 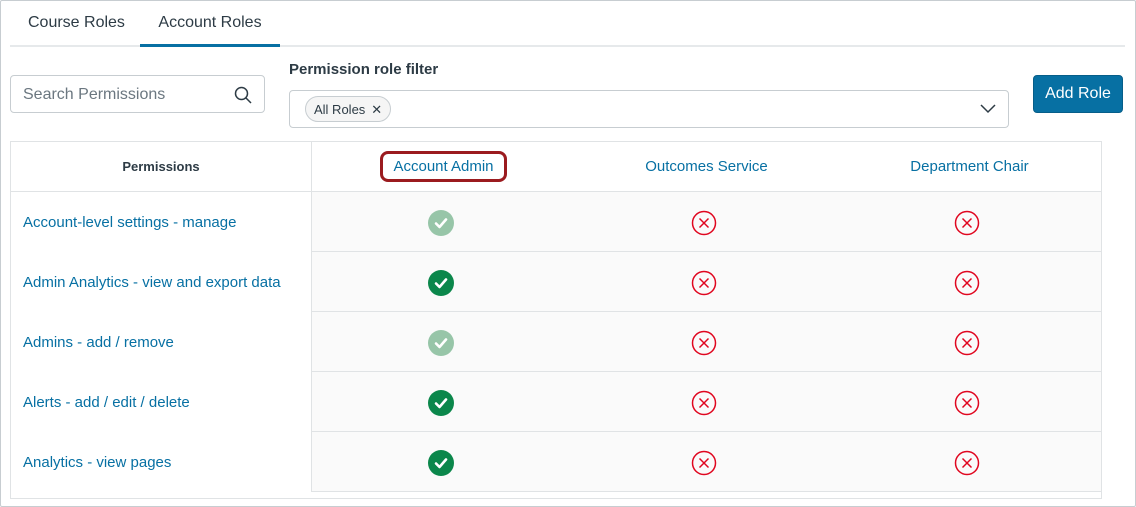 I want to click on table-row: Admins - add / remove, so click(x=556, y=342).